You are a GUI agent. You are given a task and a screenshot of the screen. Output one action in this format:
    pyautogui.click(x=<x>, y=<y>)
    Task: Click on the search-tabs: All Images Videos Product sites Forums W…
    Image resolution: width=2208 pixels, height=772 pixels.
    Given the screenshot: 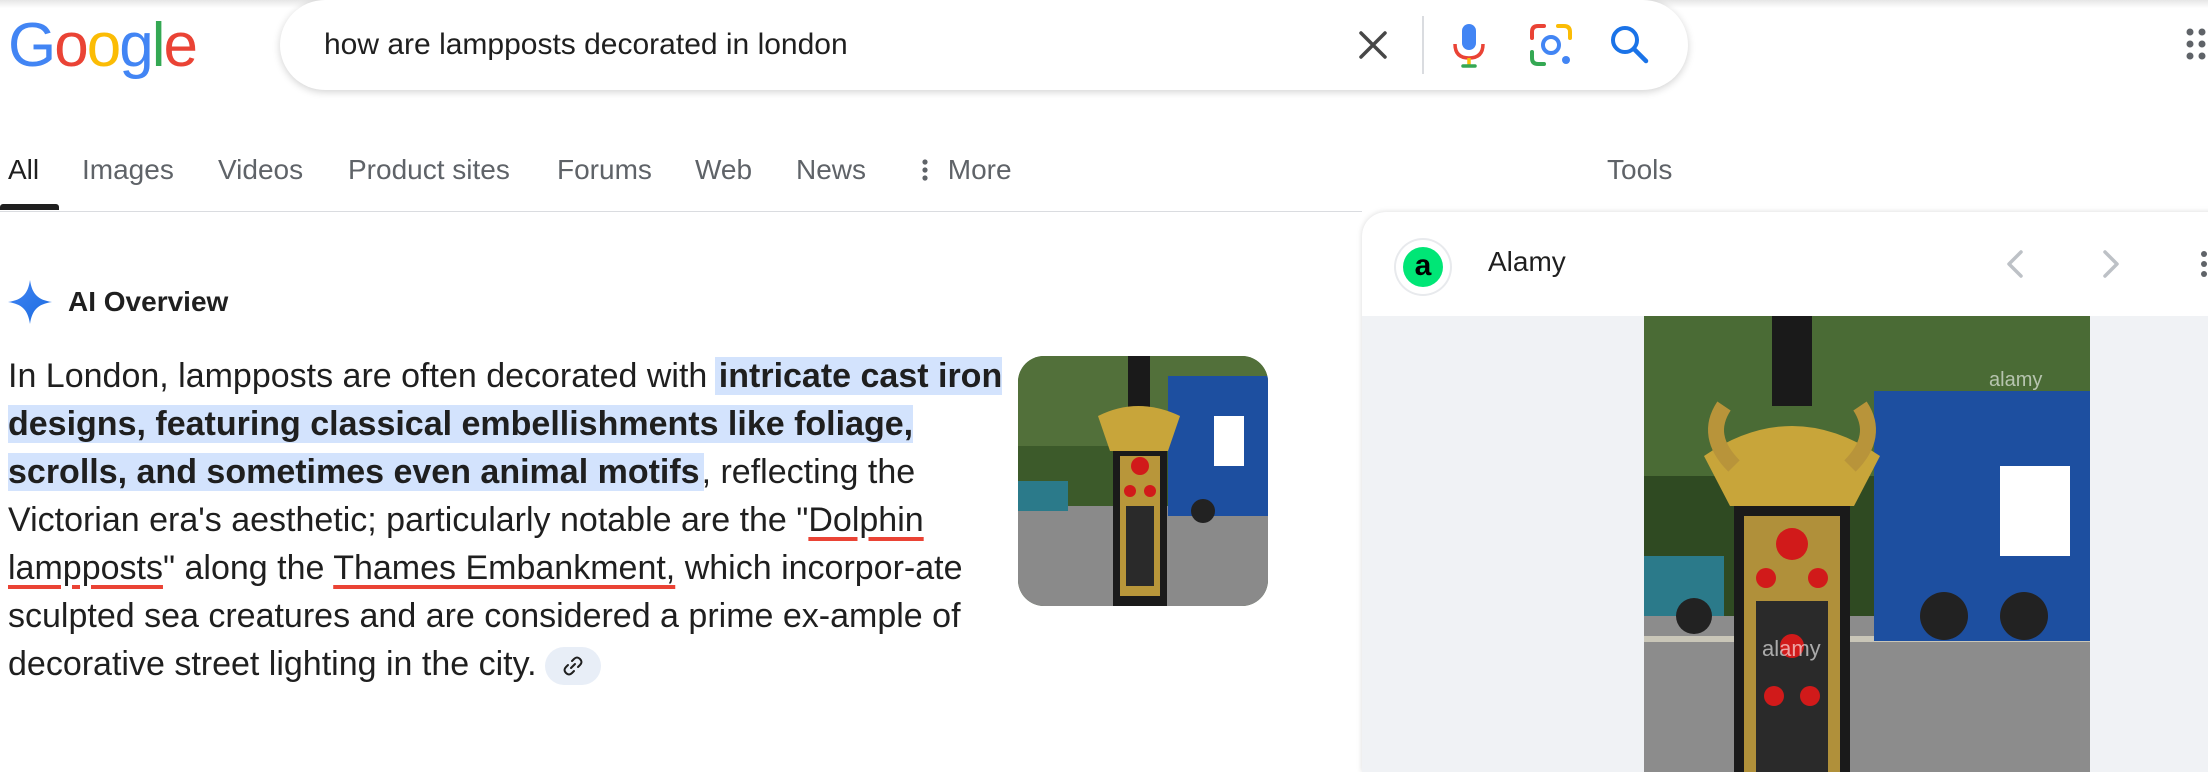 What is the action you would take?
    pyautogui.click(x=980, y=181)
    